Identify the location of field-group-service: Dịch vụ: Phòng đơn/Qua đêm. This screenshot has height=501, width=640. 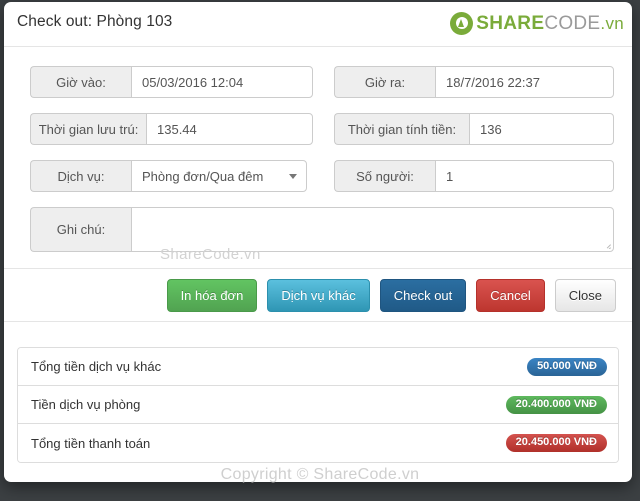
(168, 176).